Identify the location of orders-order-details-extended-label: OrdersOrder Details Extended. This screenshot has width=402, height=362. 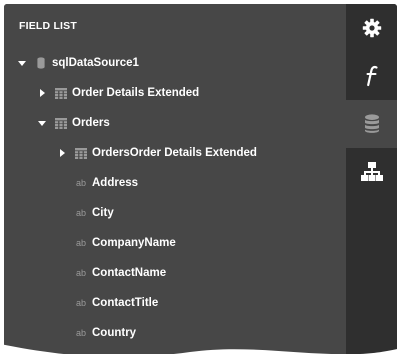
(174, 153).